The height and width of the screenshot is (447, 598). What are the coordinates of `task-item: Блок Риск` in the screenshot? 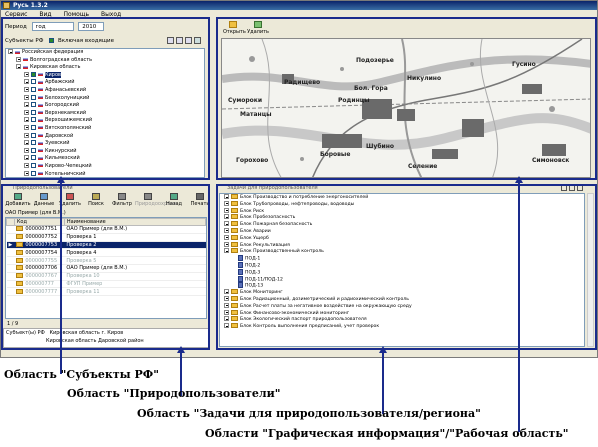 It's located at (404, 211).